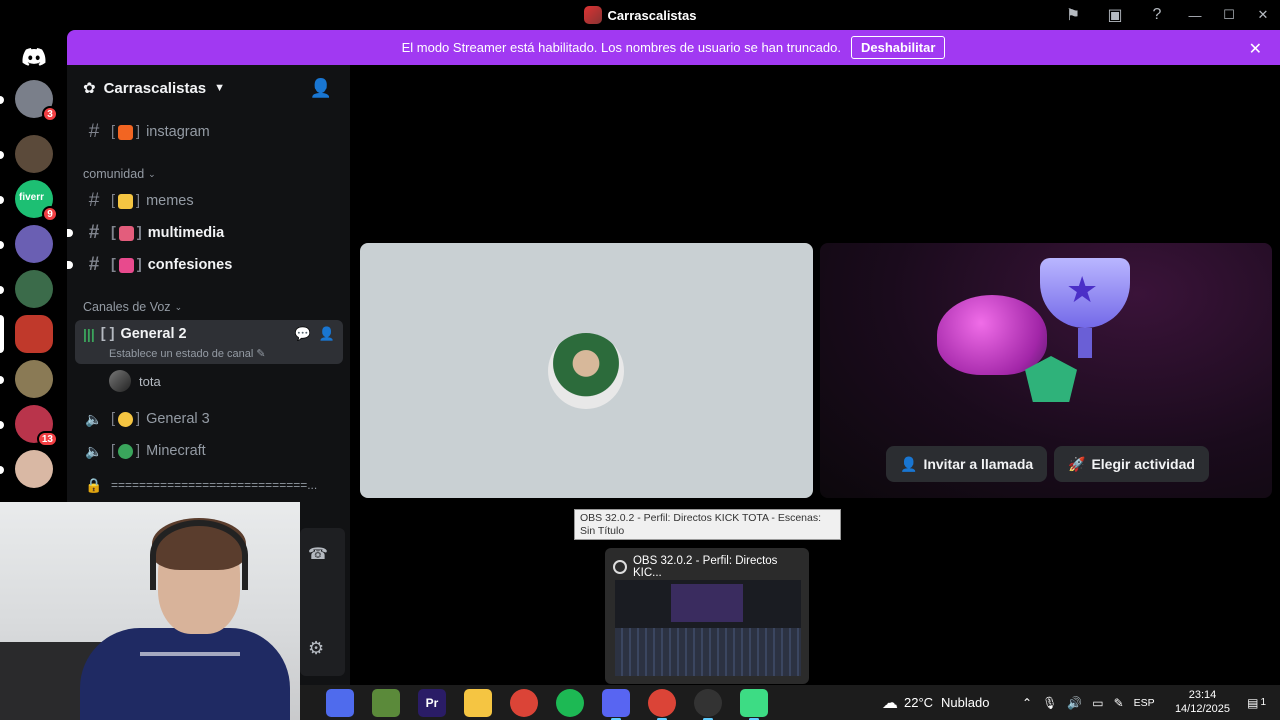  What do you see at coordinates (616, 704) in the screenshot?
I see `discord-taskbar-icon` at bounding box center [616, 704].